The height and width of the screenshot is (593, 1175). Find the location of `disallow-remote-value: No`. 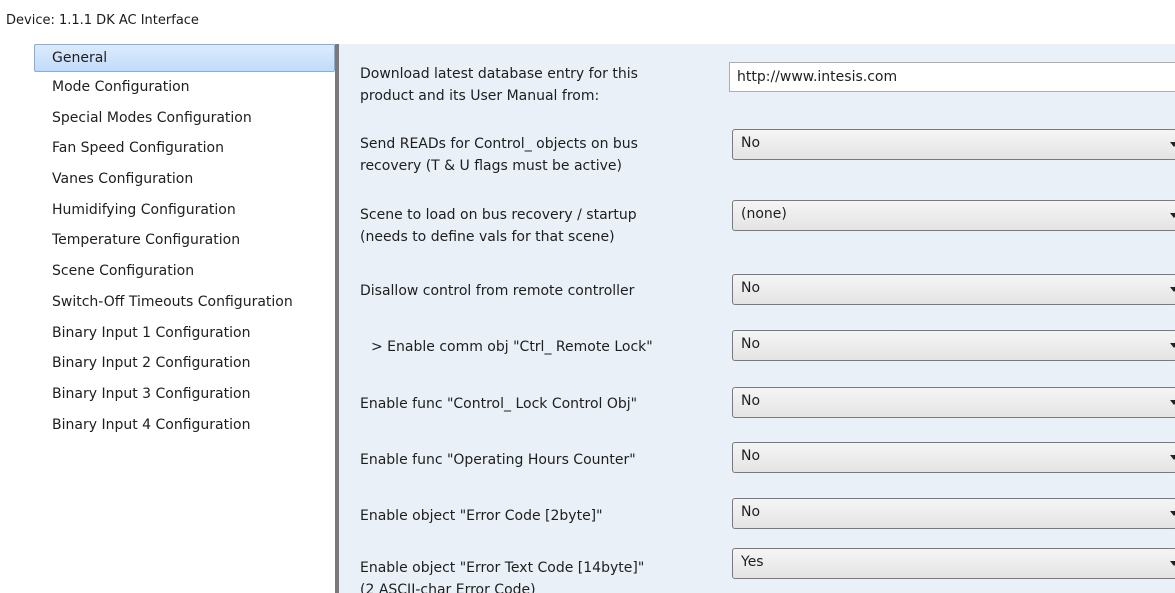

disallow-remote-value: No is located at coordinates (751, 288).